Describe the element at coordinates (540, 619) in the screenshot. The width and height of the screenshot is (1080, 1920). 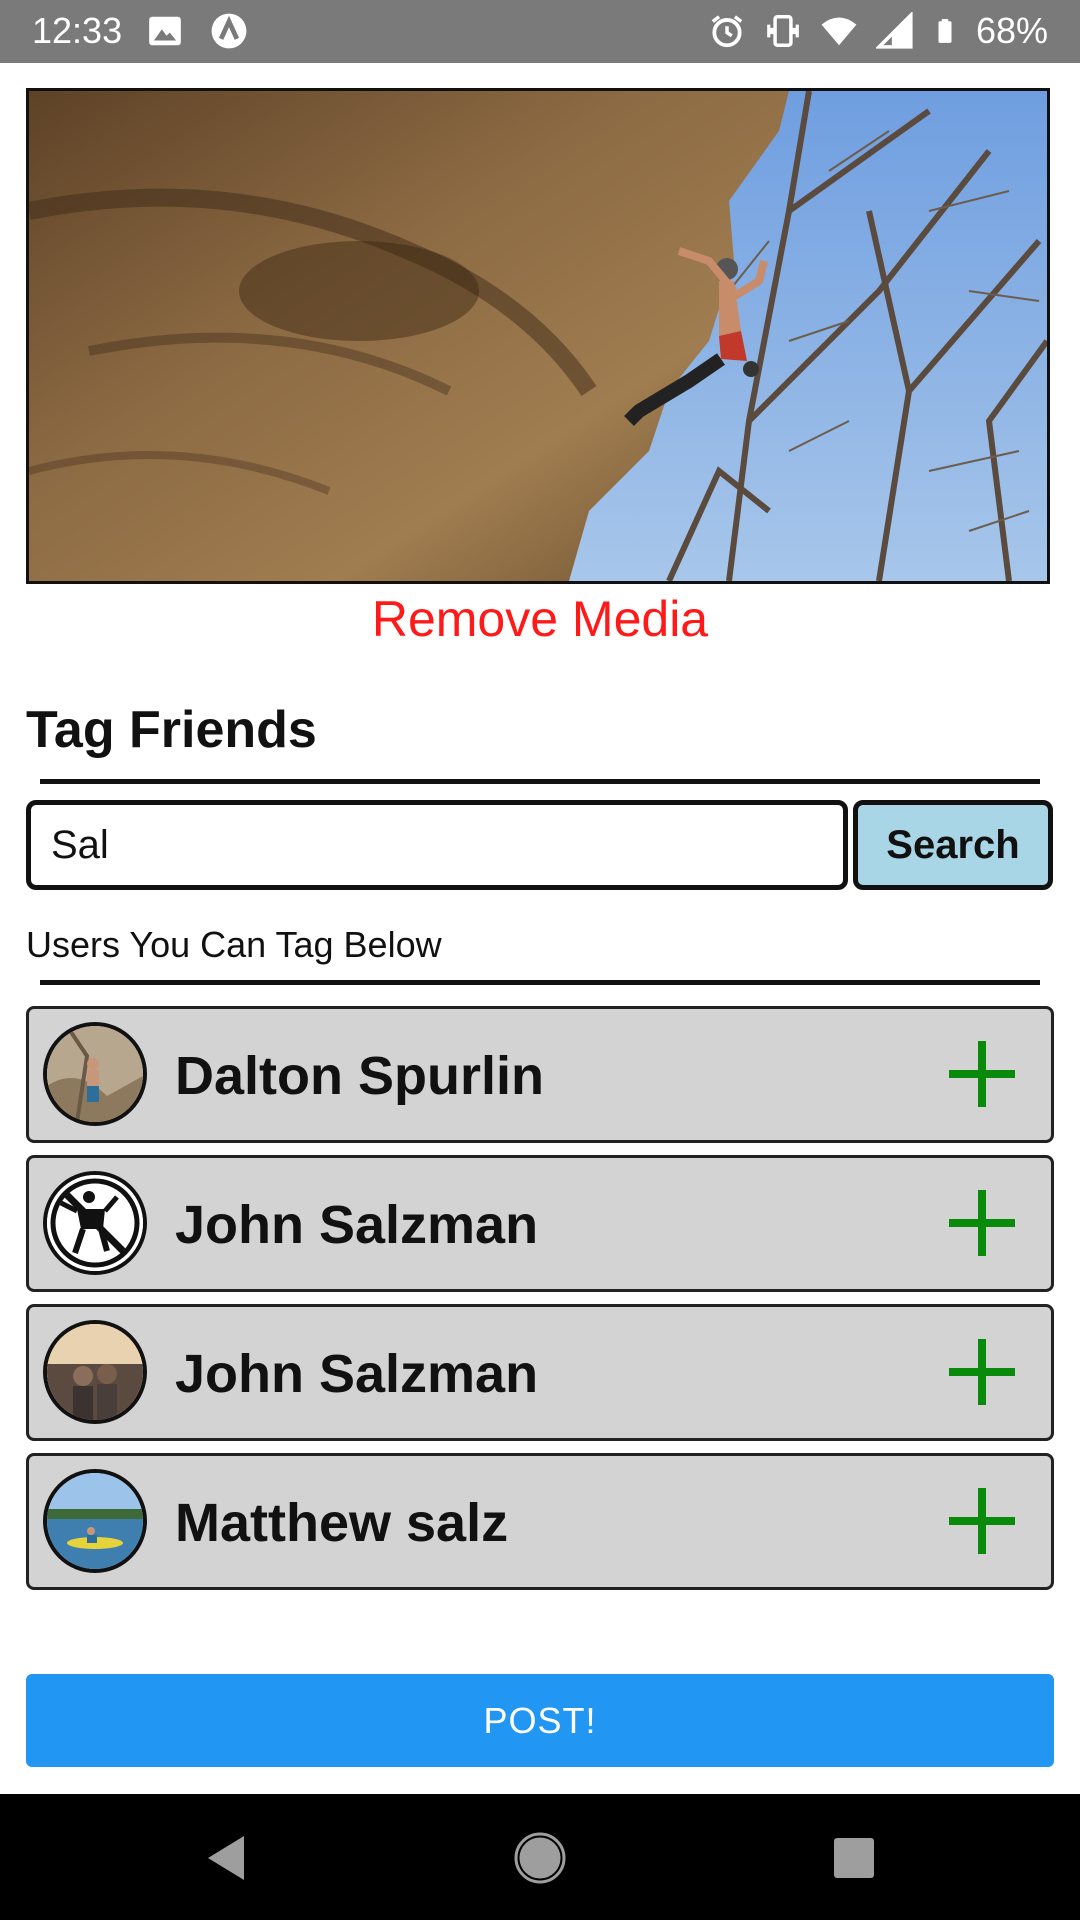
I see `remove-media-button: Remove Media` at that location.